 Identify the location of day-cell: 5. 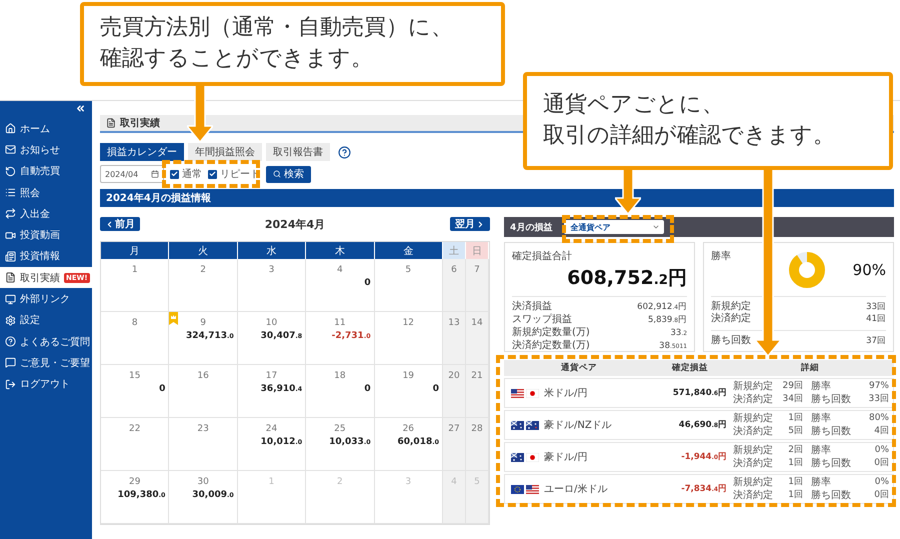
(408, 285).